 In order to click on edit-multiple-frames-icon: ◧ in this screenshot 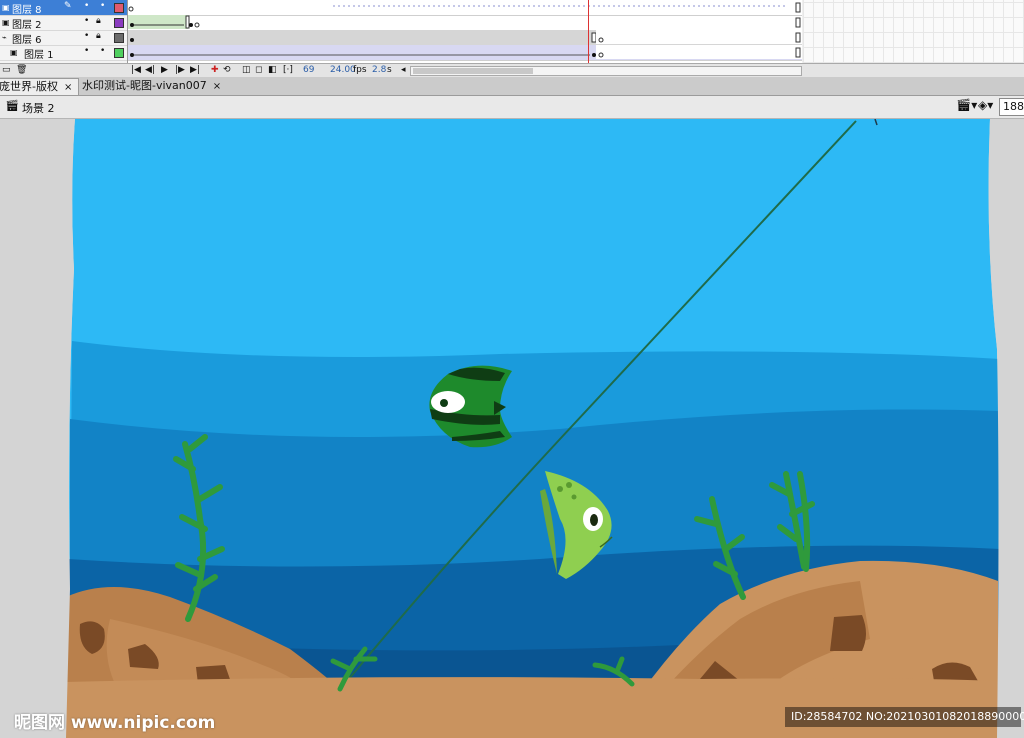, I will do `click(272, 70)`.